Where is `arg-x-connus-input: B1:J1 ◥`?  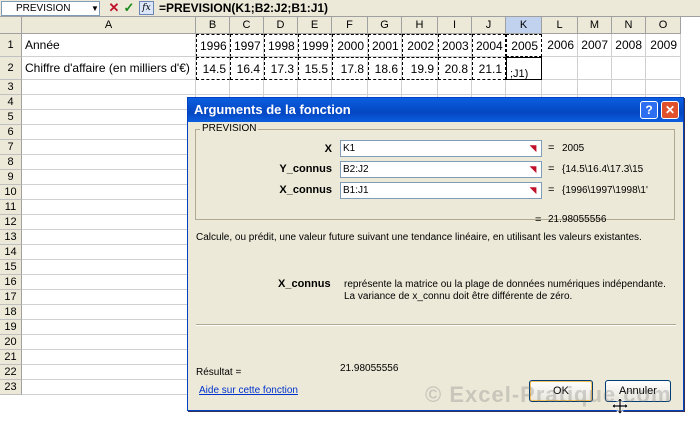
arg-x-connus-input: B1:J1 ◥ is located at coordinates (441, 190).